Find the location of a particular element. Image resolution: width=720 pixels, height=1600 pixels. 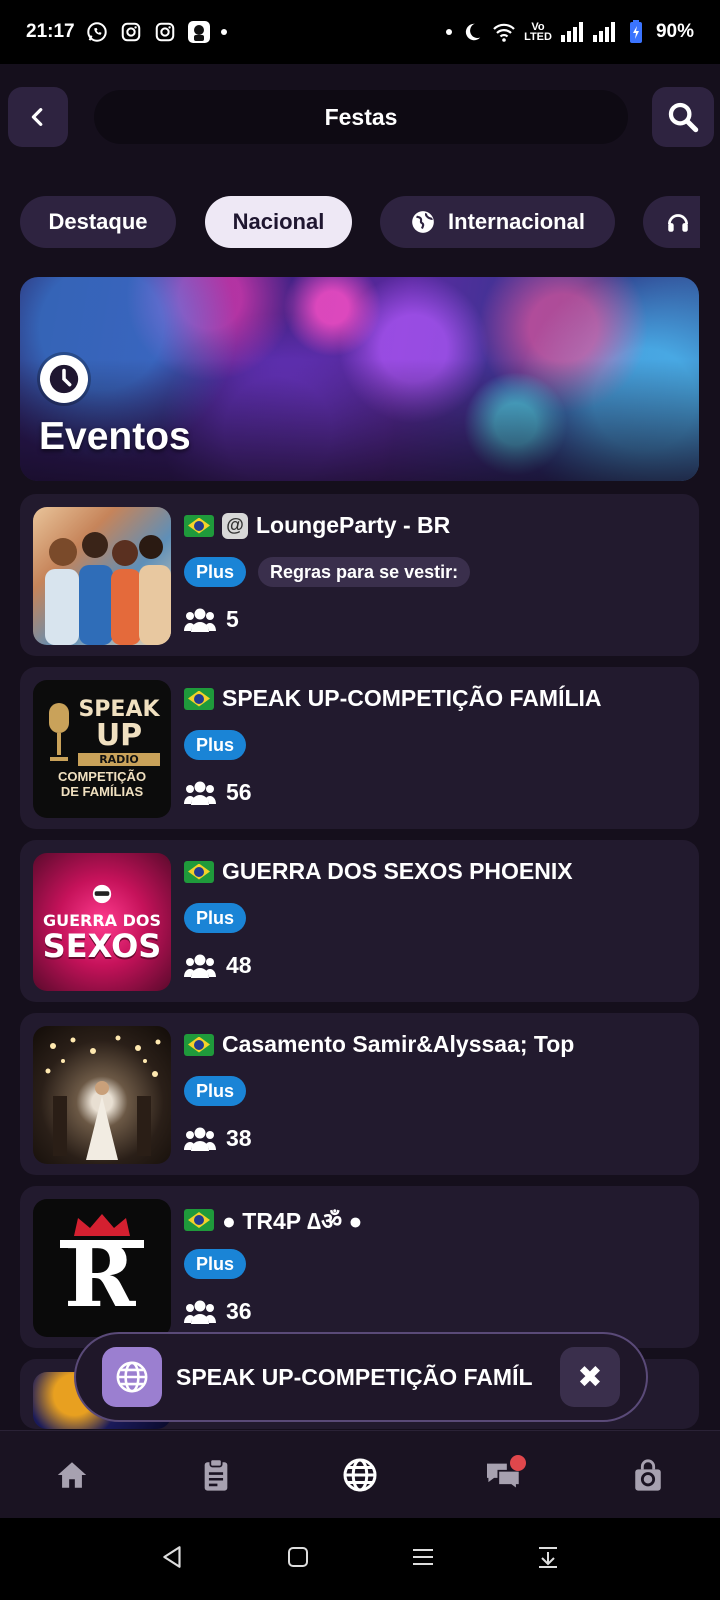

close-icon: ✖ is located at coordinates (590, 1377).